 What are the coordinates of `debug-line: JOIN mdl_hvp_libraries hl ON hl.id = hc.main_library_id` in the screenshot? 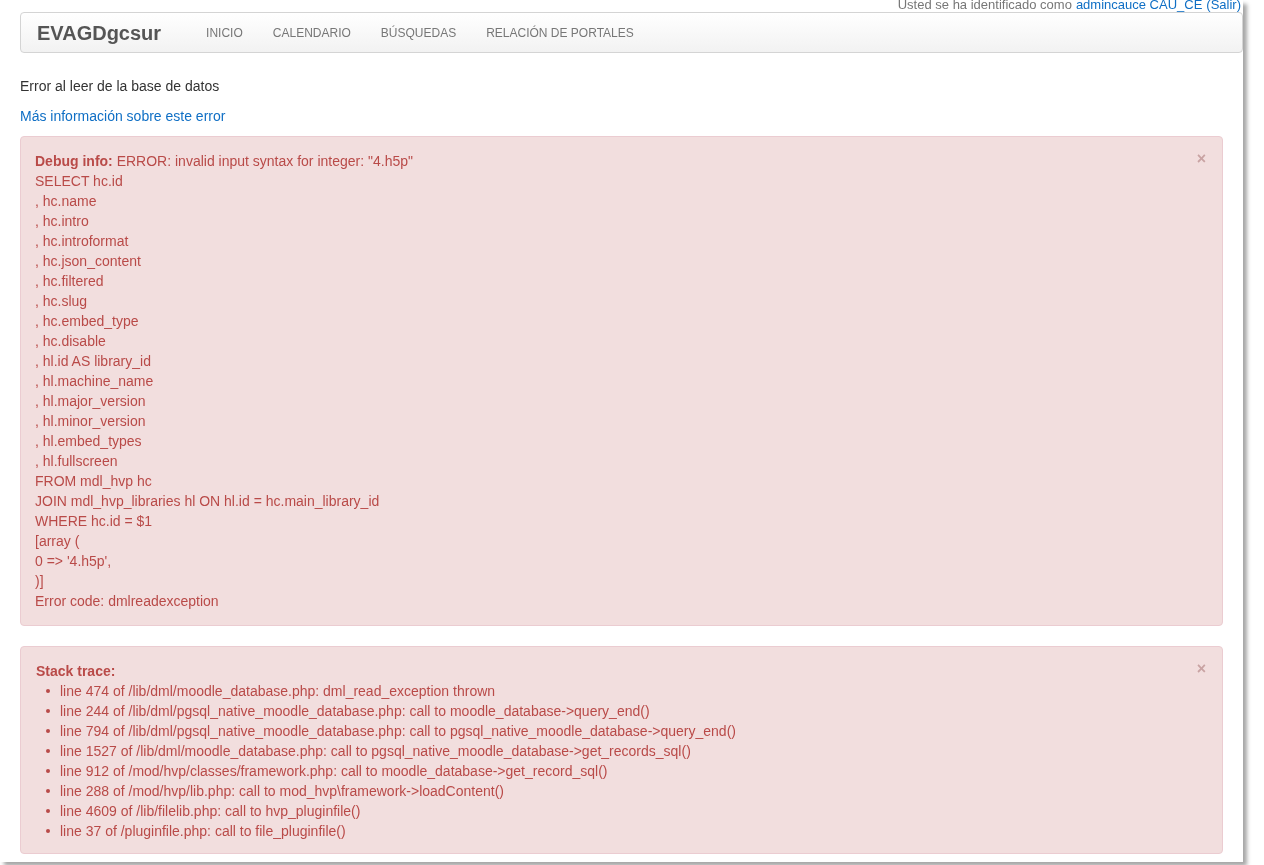 It's located at (207, 501).